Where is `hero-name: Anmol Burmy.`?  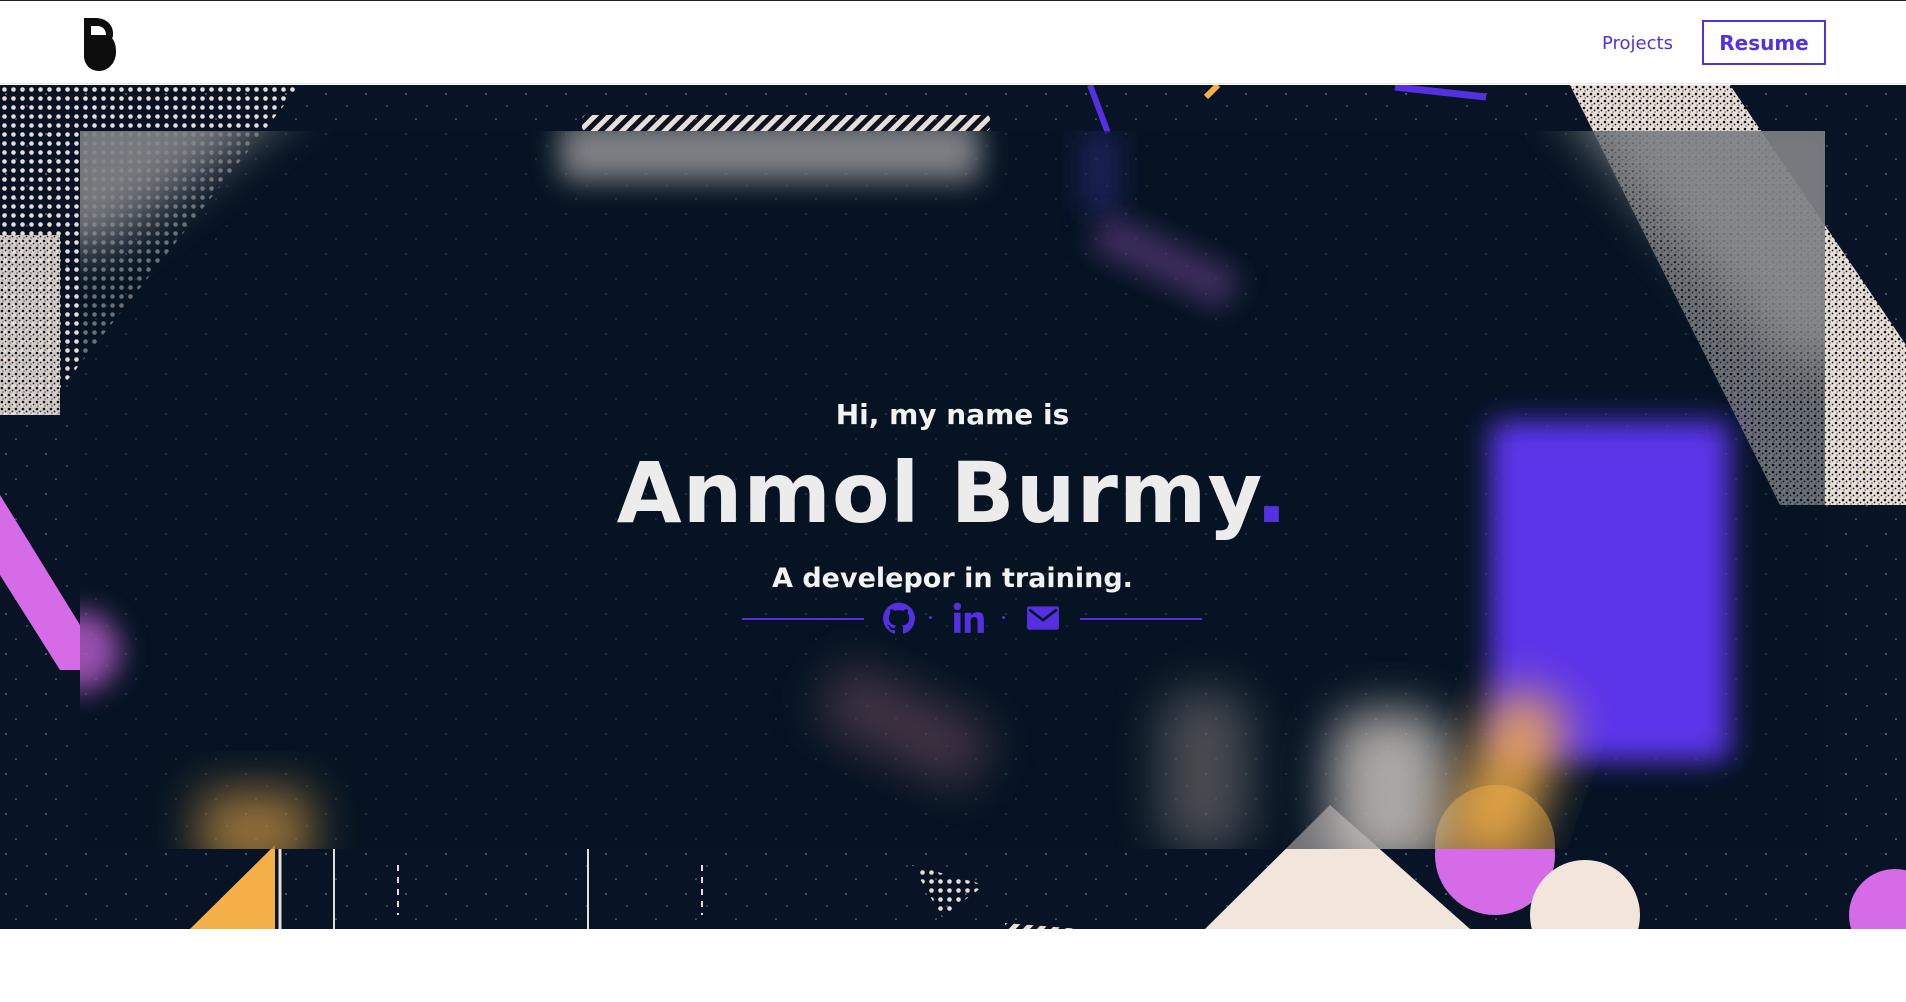
hero-name: Anmol Burmy. is located at coordinates (952, 493).